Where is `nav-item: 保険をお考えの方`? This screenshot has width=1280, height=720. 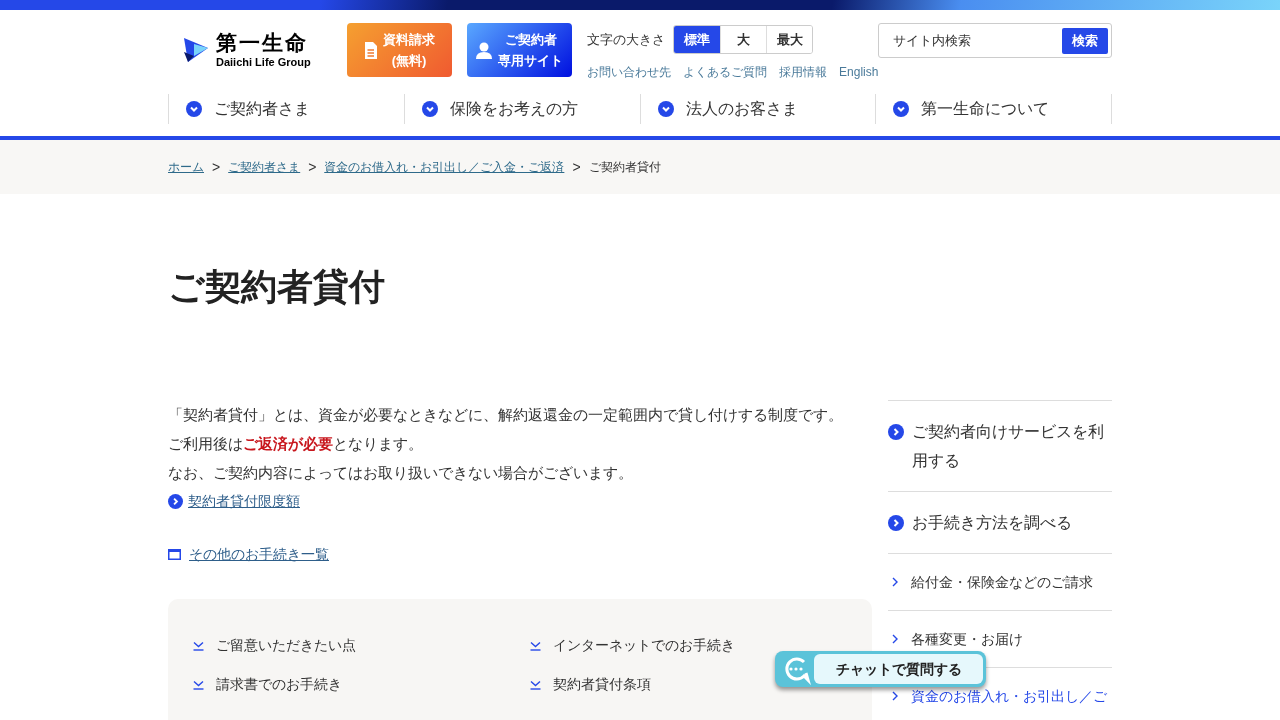
nav-item: 保険をお考えの方 is located at coordinates (521, 109).